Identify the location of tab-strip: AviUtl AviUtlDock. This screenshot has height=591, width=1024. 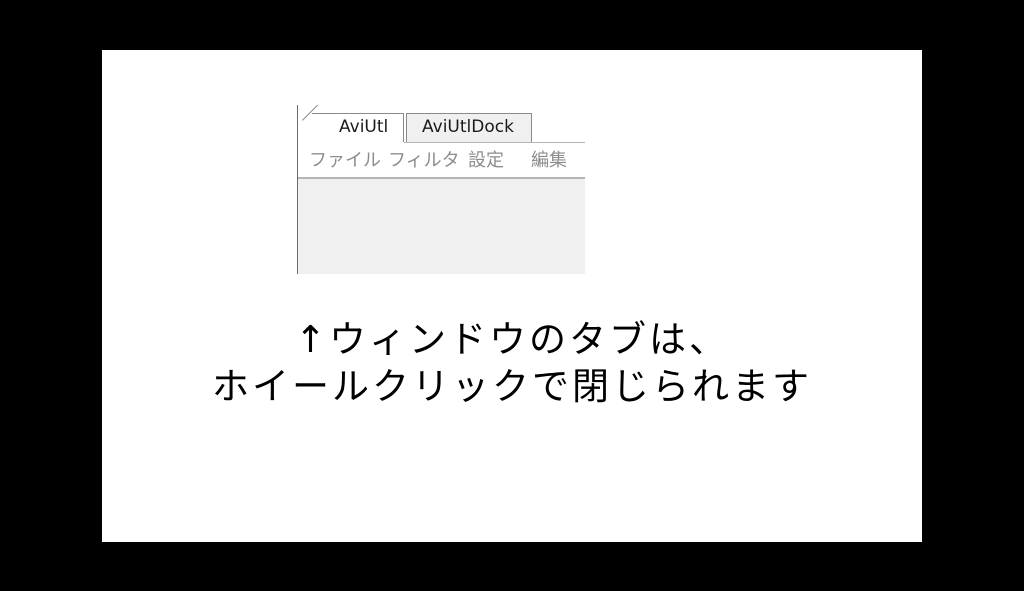
(441, 124).